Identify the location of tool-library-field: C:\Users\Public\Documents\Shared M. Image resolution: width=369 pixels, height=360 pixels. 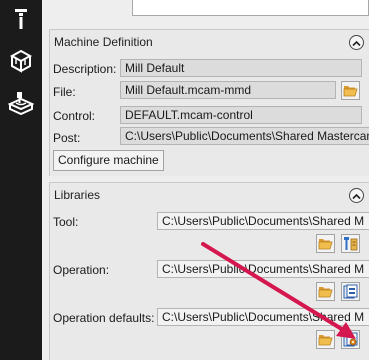
(263, 221).